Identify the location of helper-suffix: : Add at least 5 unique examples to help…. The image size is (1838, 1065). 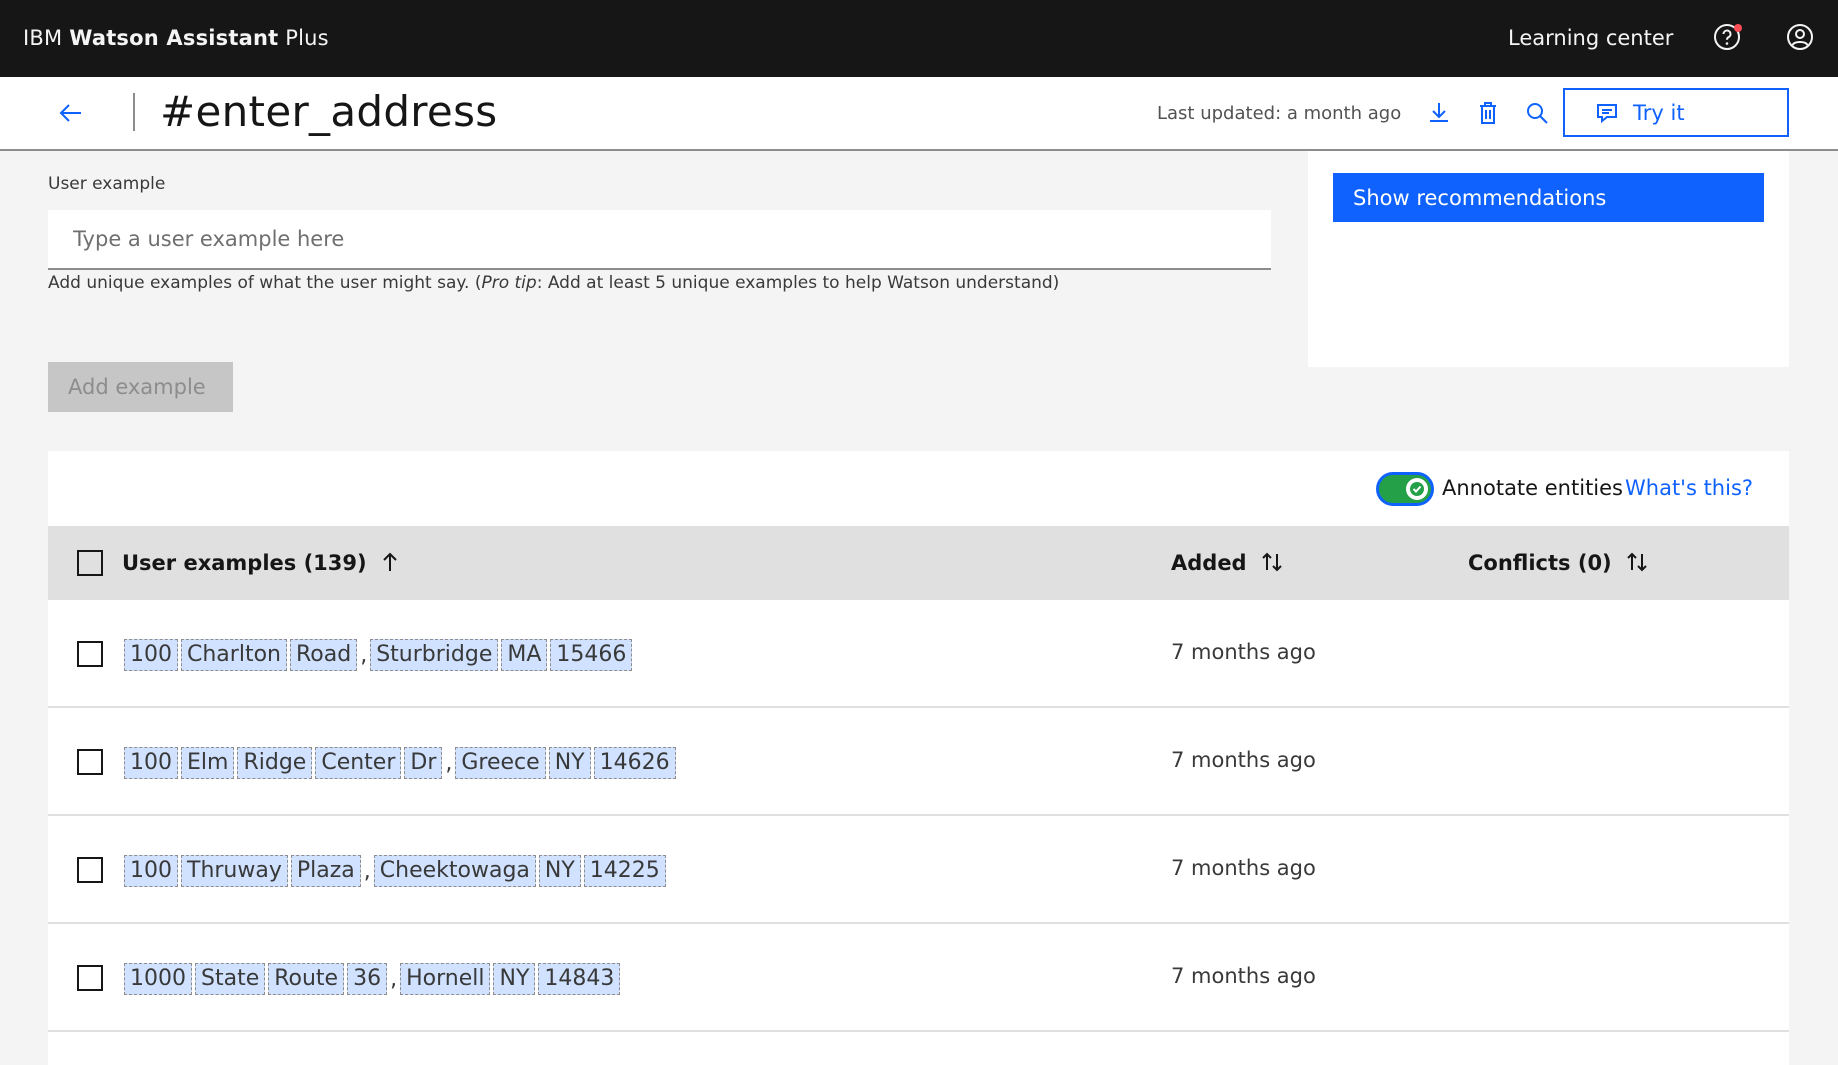
(798, 283).